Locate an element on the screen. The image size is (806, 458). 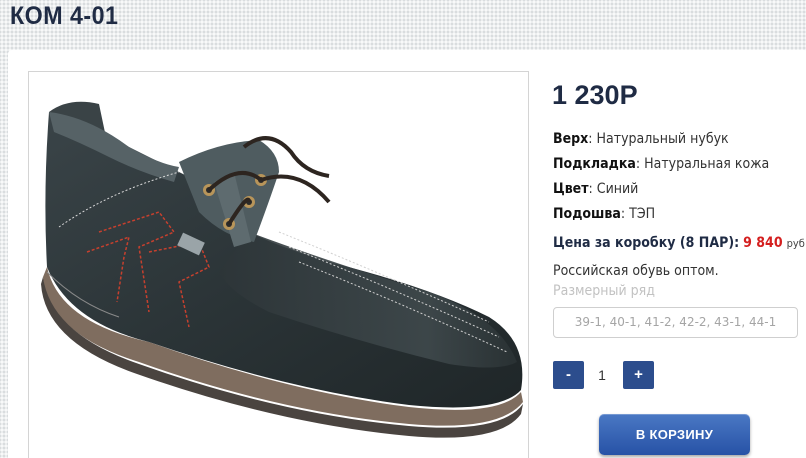
spec-label: Подкладка is located at coordinates (594, 164).